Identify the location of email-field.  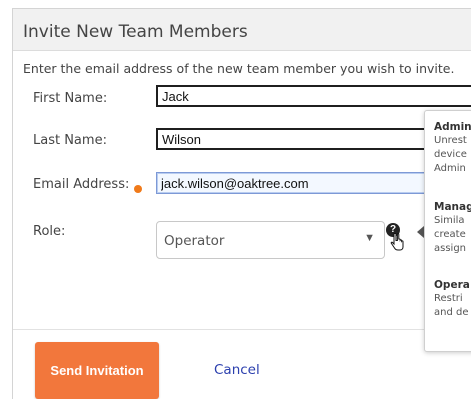
(296, 183).